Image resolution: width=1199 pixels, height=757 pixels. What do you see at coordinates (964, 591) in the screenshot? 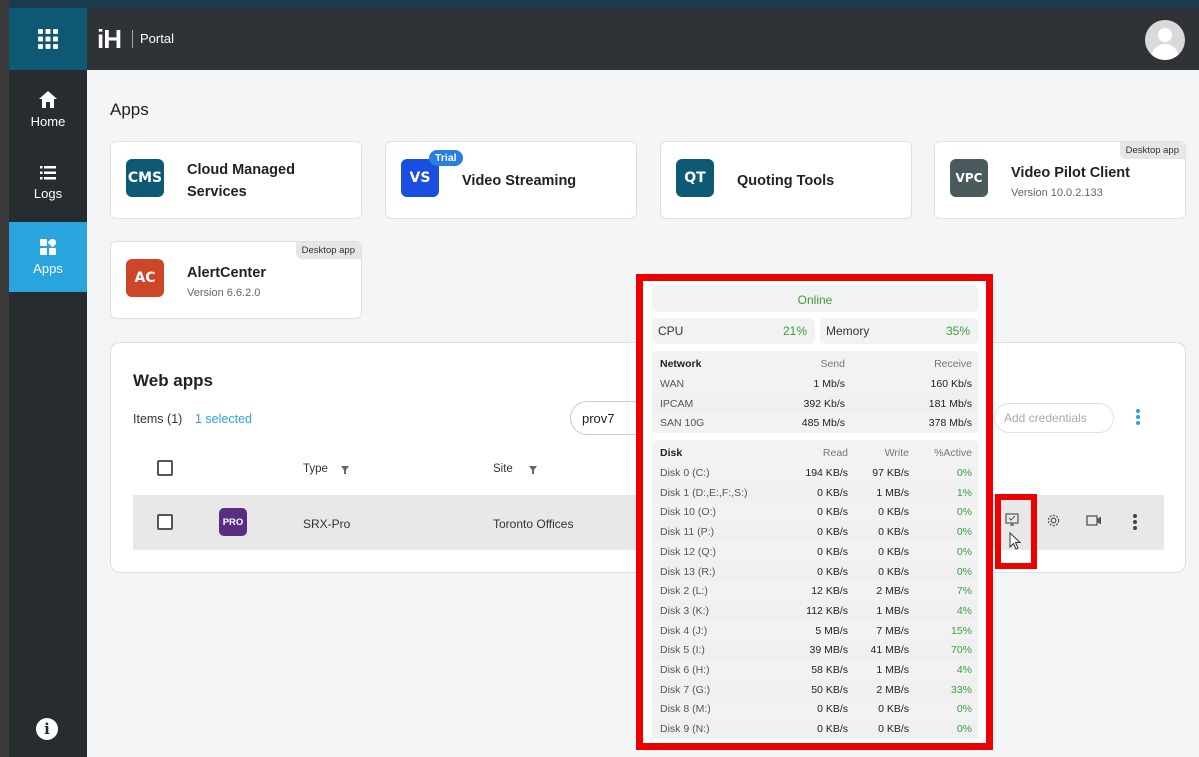
I see `active-value: 7%` at bounding box center [964, 591].